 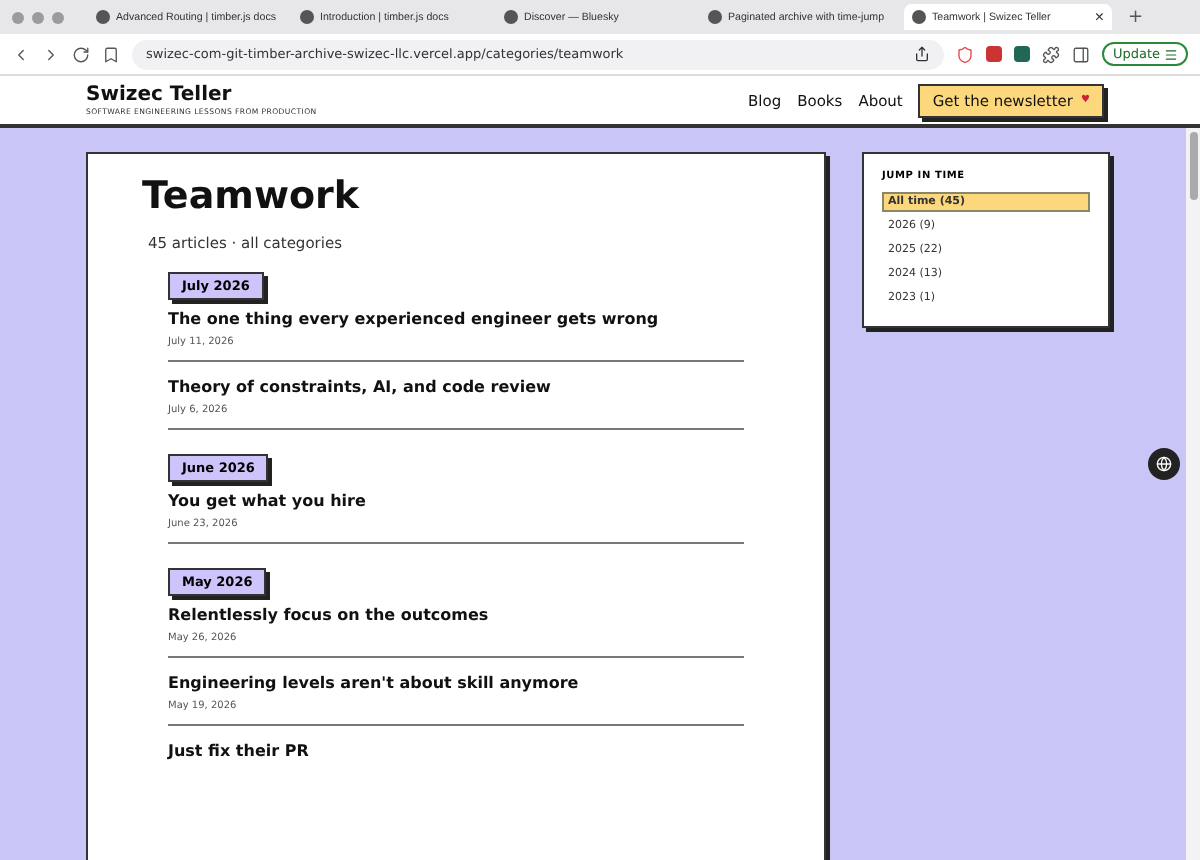 I want to click on globe-icon, so click(x=1164, y=464).